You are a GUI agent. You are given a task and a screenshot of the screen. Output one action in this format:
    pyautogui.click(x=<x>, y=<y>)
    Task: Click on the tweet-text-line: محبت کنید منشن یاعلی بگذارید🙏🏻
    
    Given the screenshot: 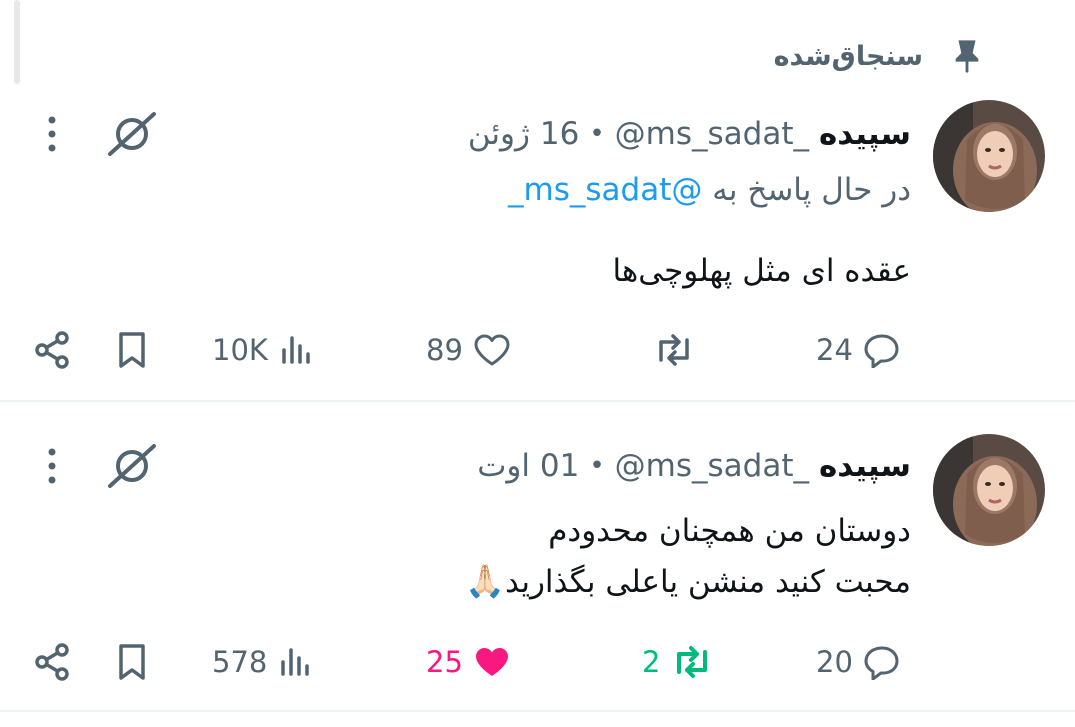 What is the action you would take?
    pyautogui.click(x=688, y=581)
    